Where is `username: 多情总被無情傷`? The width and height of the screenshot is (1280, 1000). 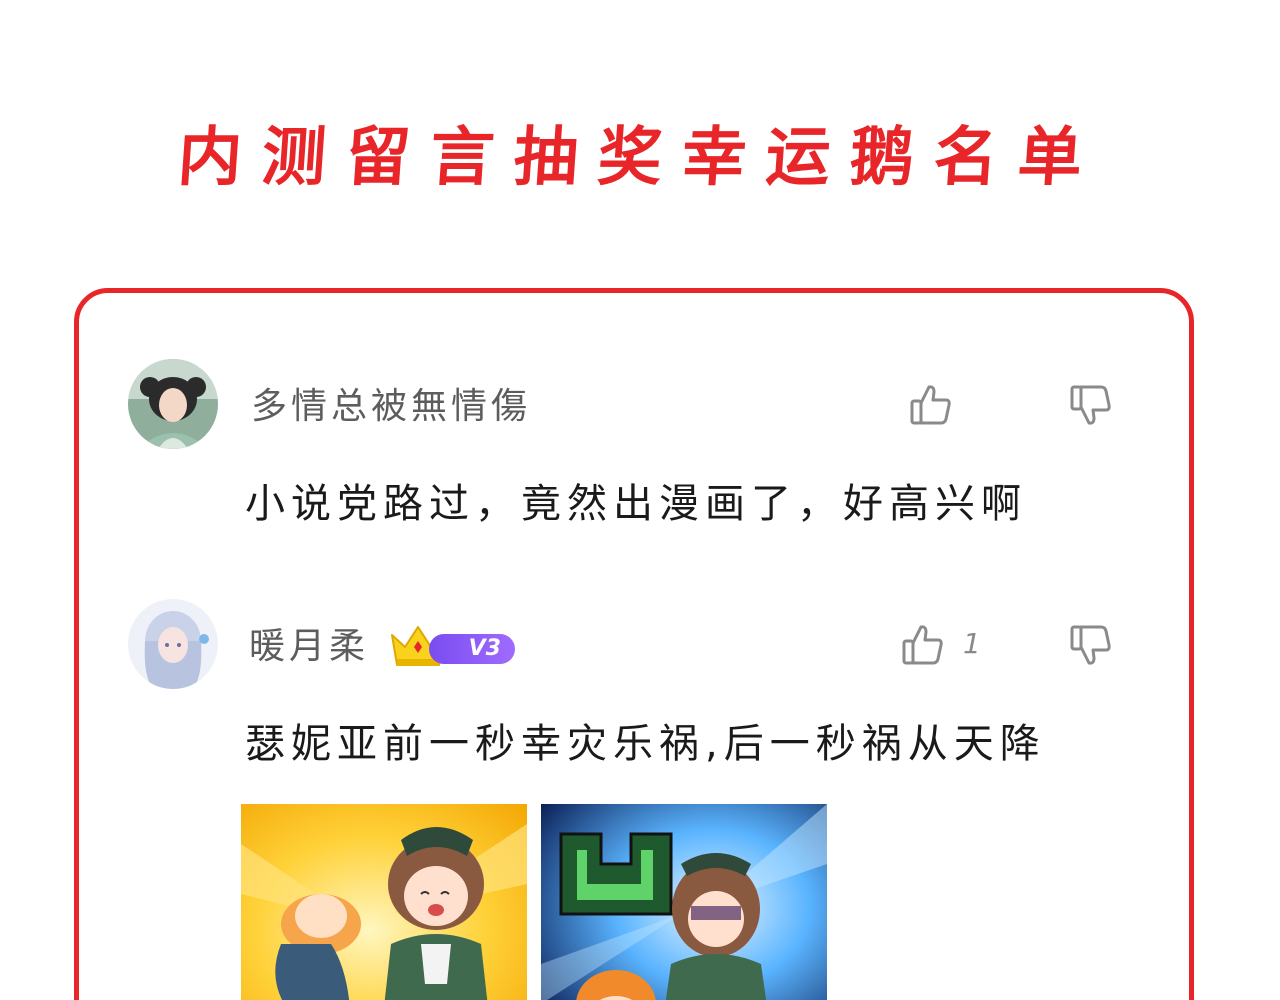
username: 多情总被無情傷 is located at coordinates (391, 407).